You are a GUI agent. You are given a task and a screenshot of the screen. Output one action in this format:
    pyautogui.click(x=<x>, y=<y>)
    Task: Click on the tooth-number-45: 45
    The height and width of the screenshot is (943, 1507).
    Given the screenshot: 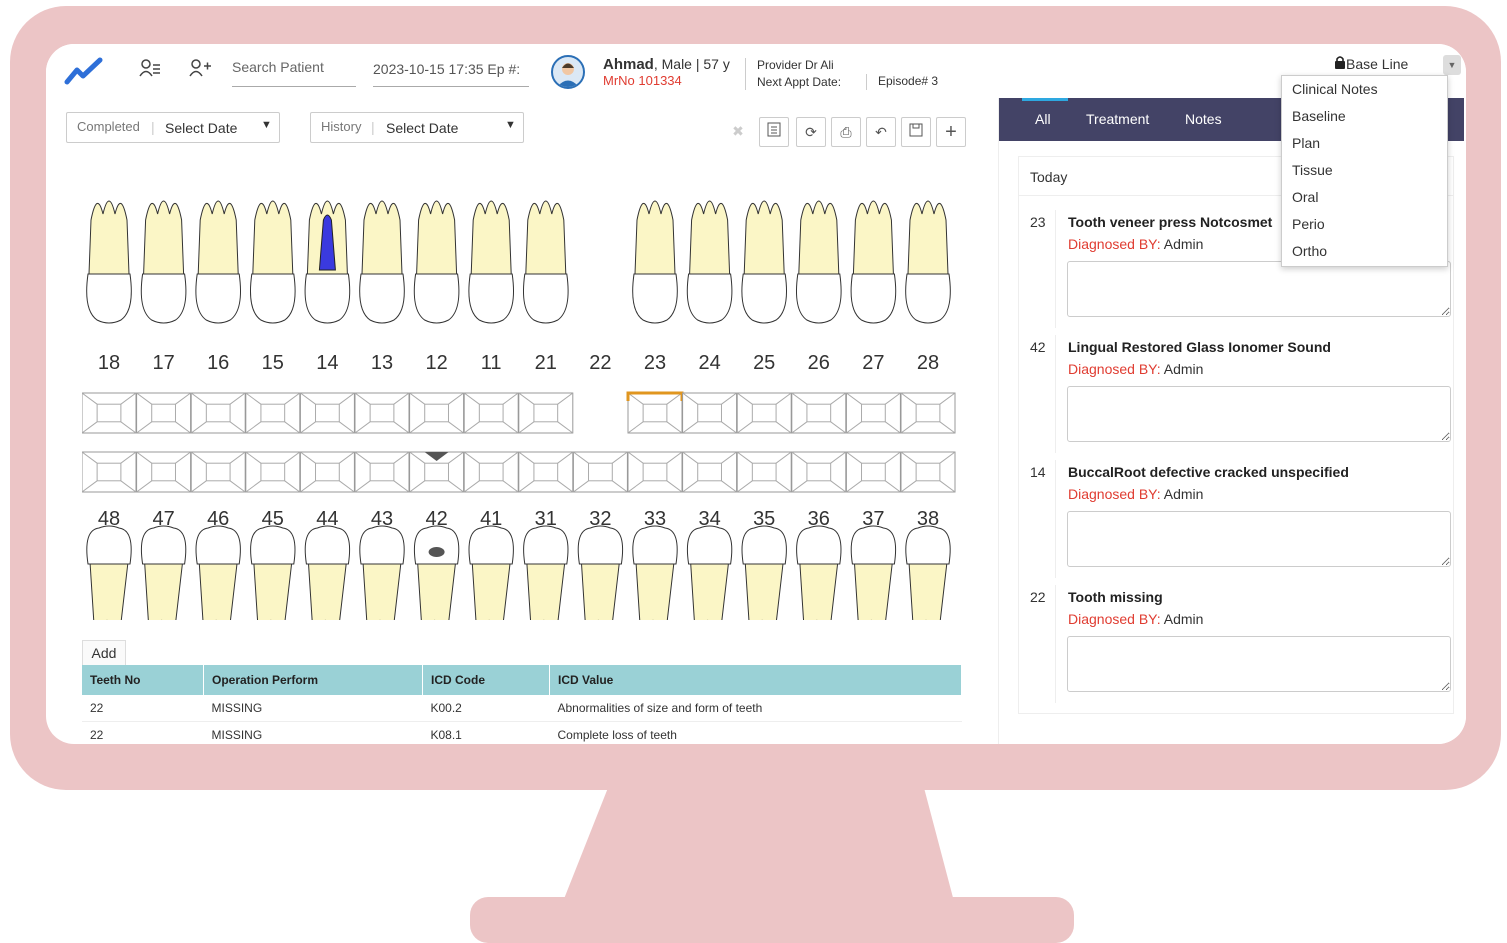 What is the action you would take?
    pyautogui.click(x=273, y=519)
    